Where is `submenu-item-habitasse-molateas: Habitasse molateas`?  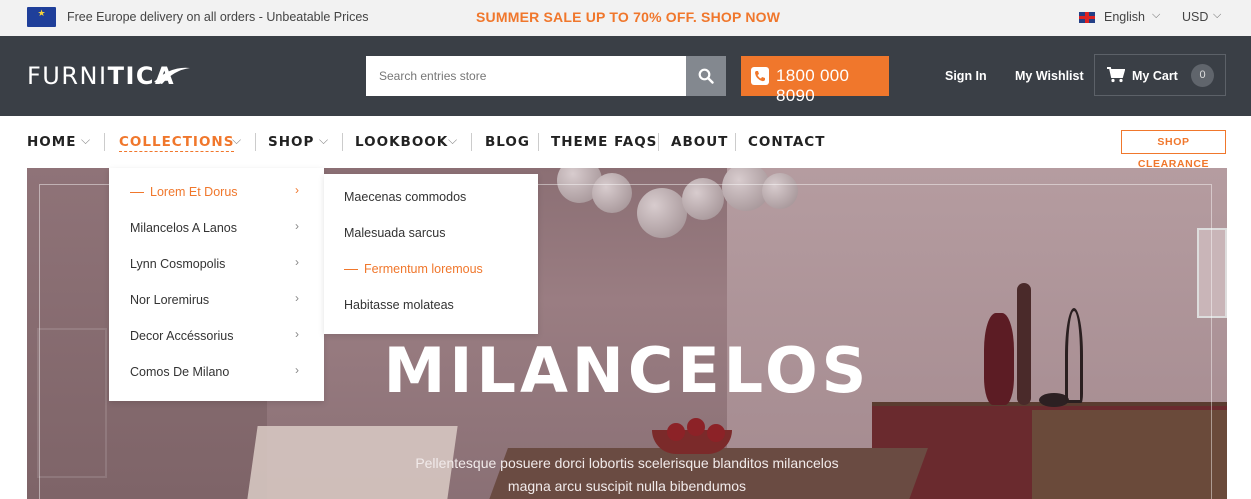 submenu-item-habitasse-molateas: Habitasse molateas is located at coordinates (399, 305).